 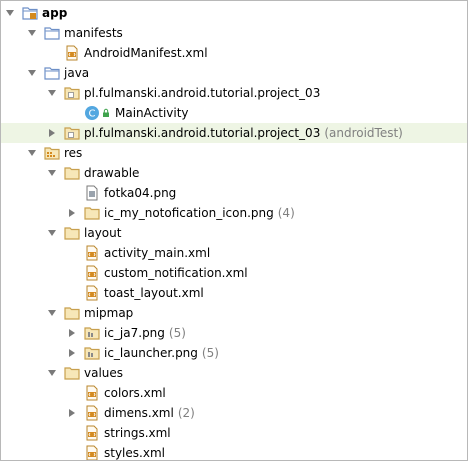 I want to click on node-label: manifests, so click(x=93, y=33).